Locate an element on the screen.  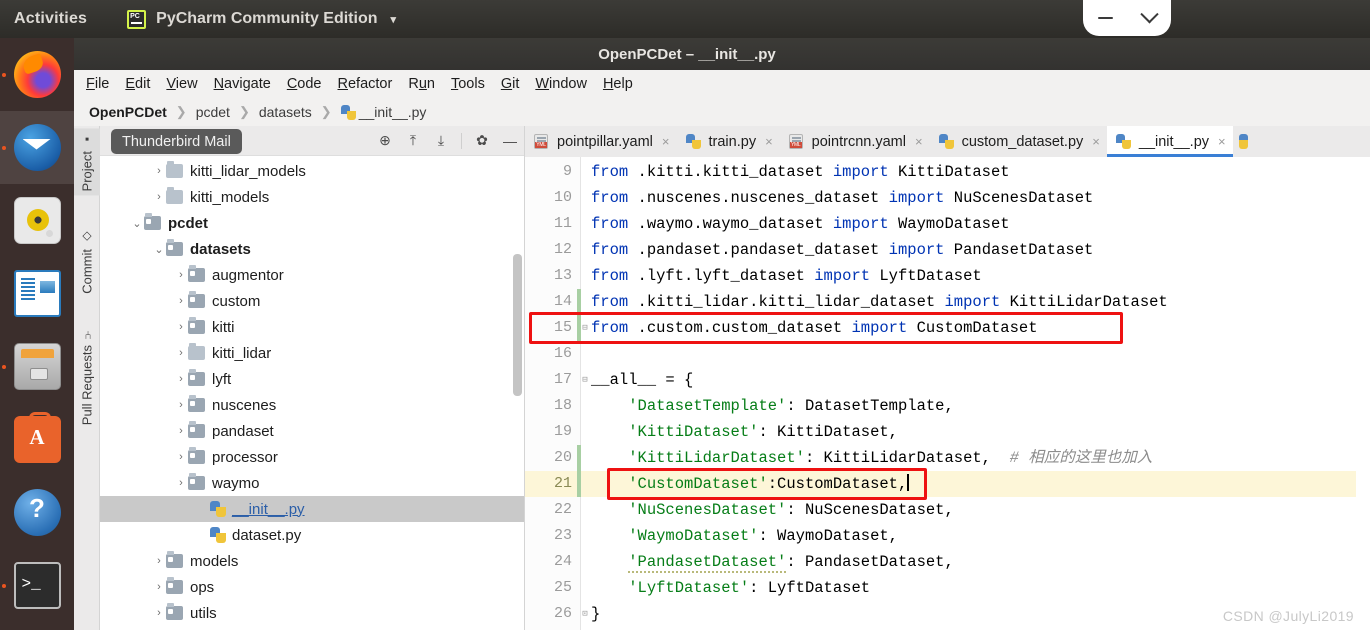
menu-item-refactor: Refactor is located at coordinates (365, 84).